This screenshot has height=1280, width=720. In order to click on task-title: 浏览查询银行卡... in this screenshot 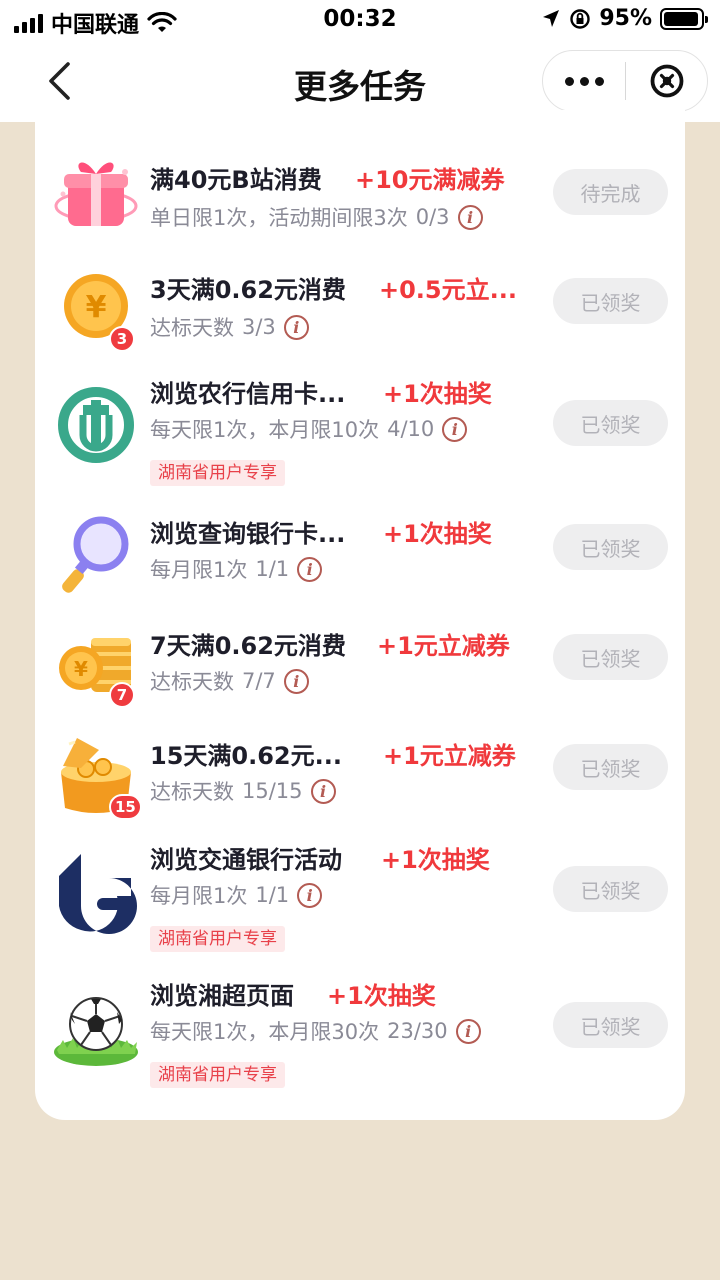, I will do `click(248, 534)`.